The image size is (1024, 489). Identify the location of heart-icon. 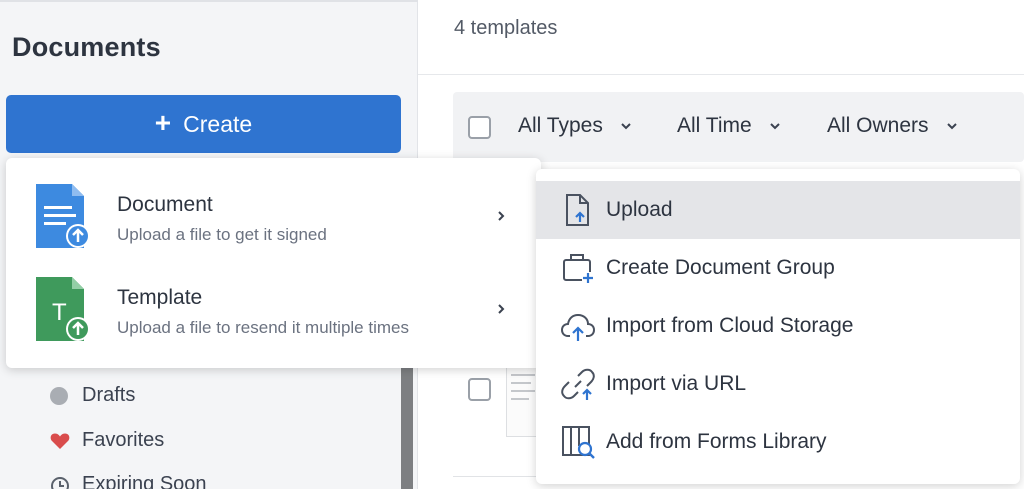
(60, 441).